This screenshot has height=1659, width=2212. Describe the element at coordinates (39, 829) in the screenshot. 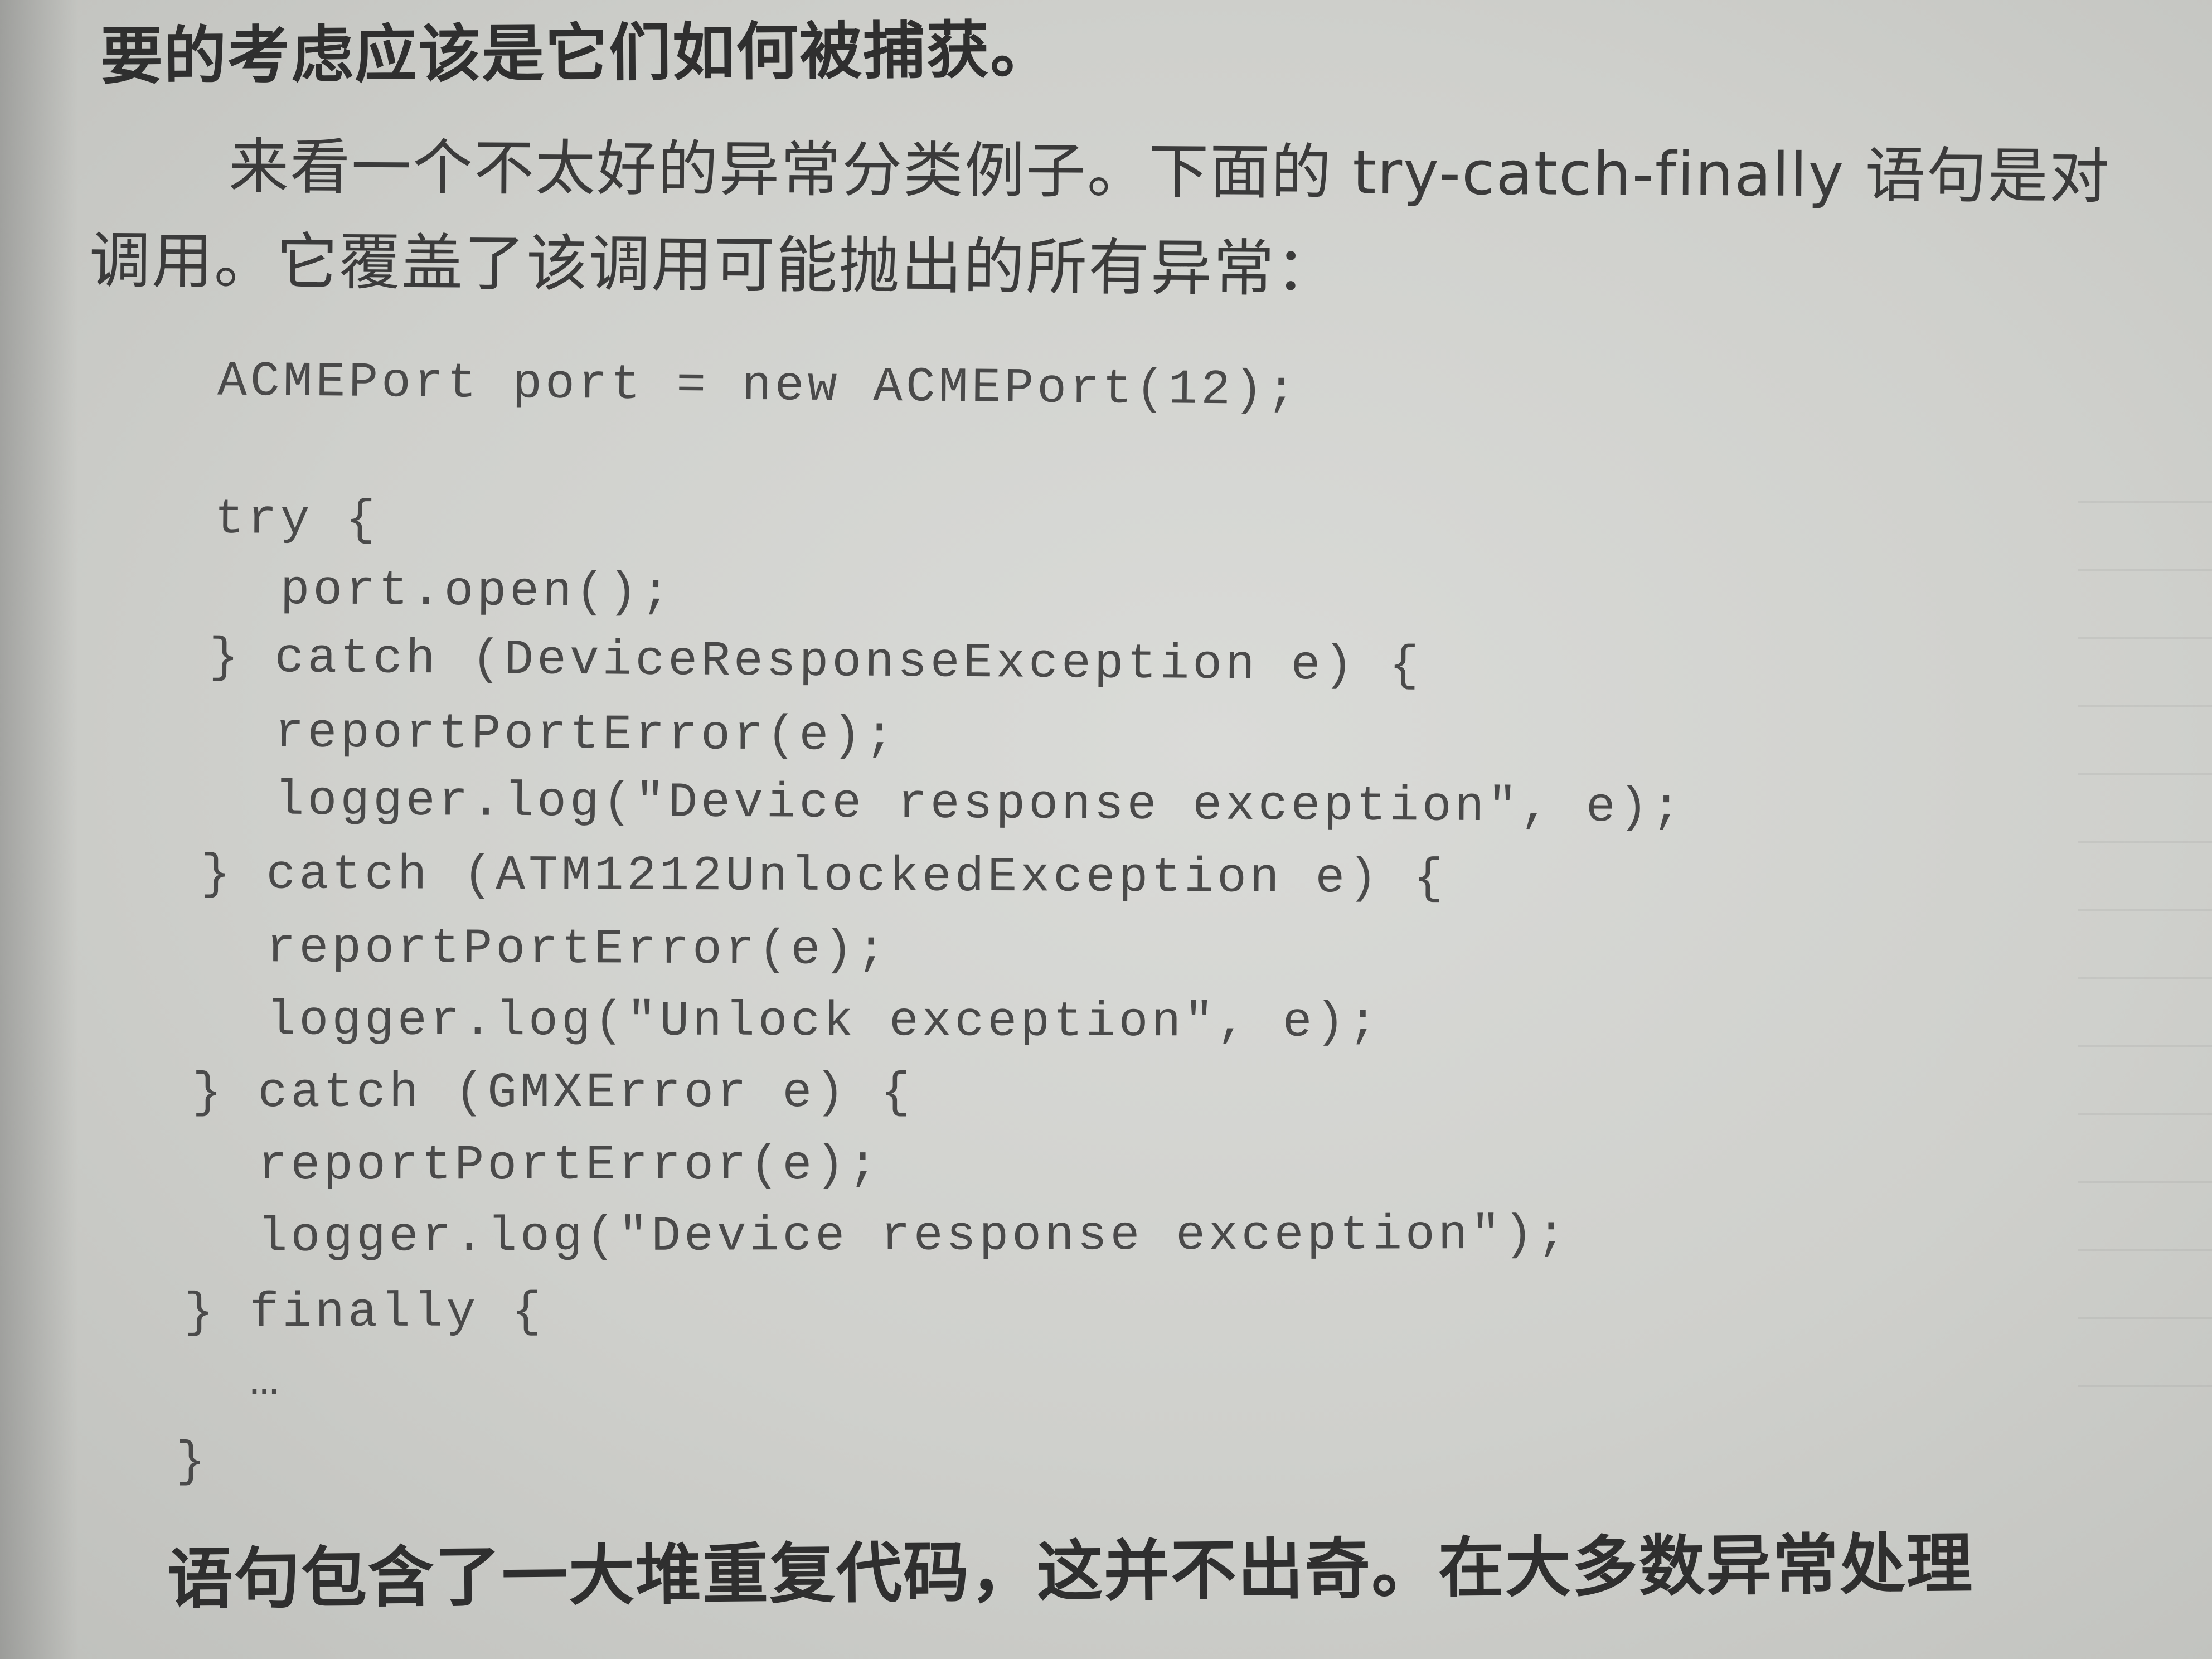

I see `page-gutter-shadow` at that location.